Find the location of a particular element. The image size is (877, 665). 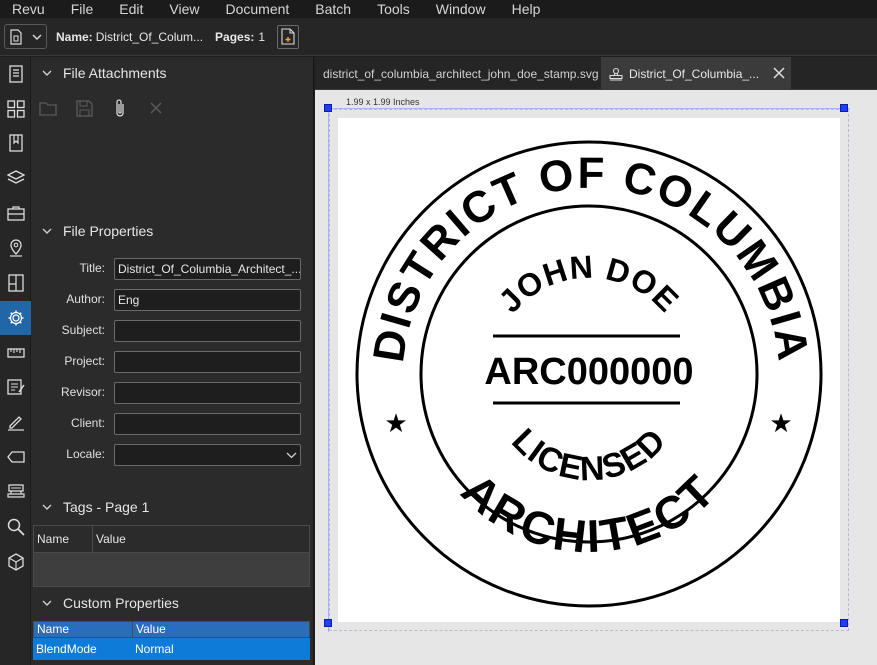

resize-handle-top-left is located at coordinates (328, 108).